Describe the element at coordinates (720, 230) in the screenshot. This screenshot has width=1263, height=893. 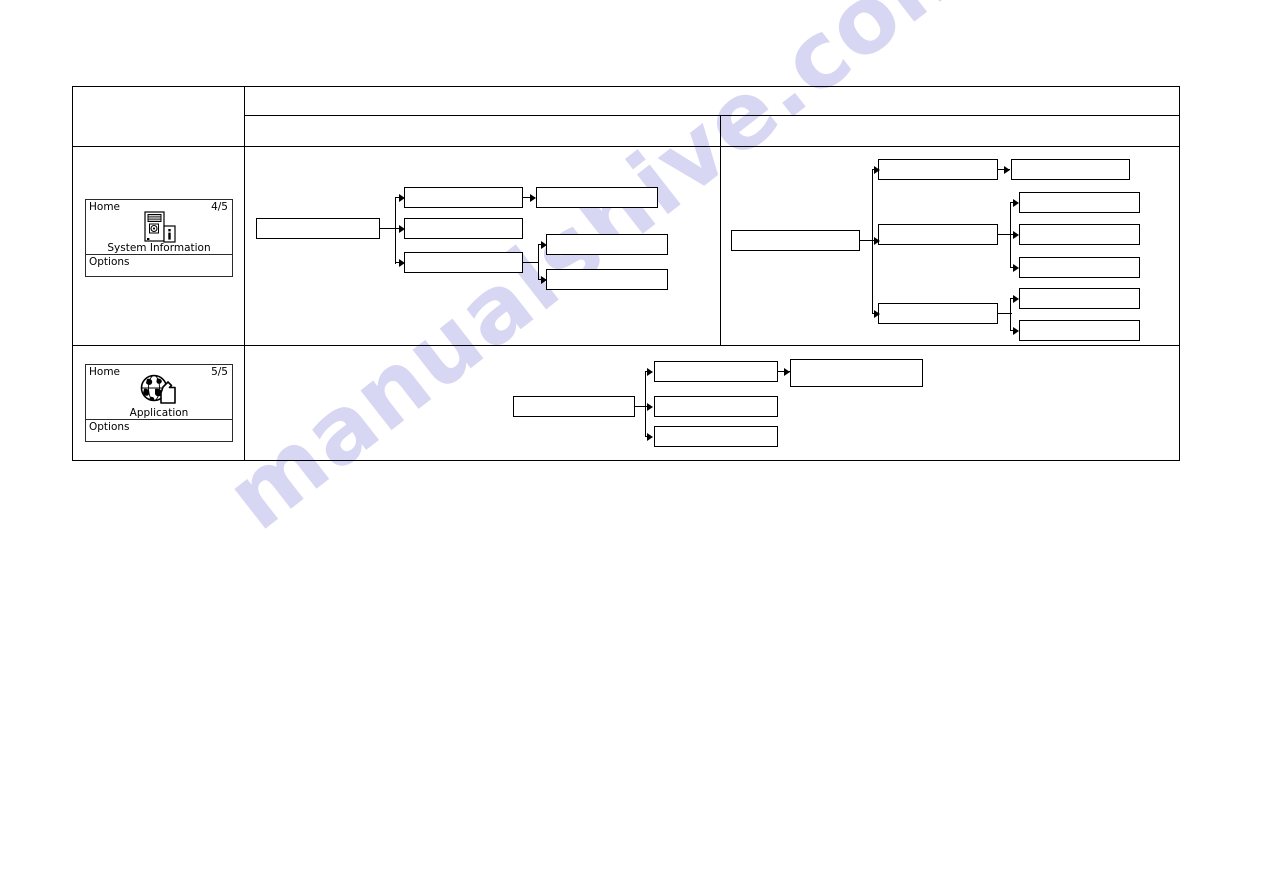
I see `table-col2-divider` at that location.